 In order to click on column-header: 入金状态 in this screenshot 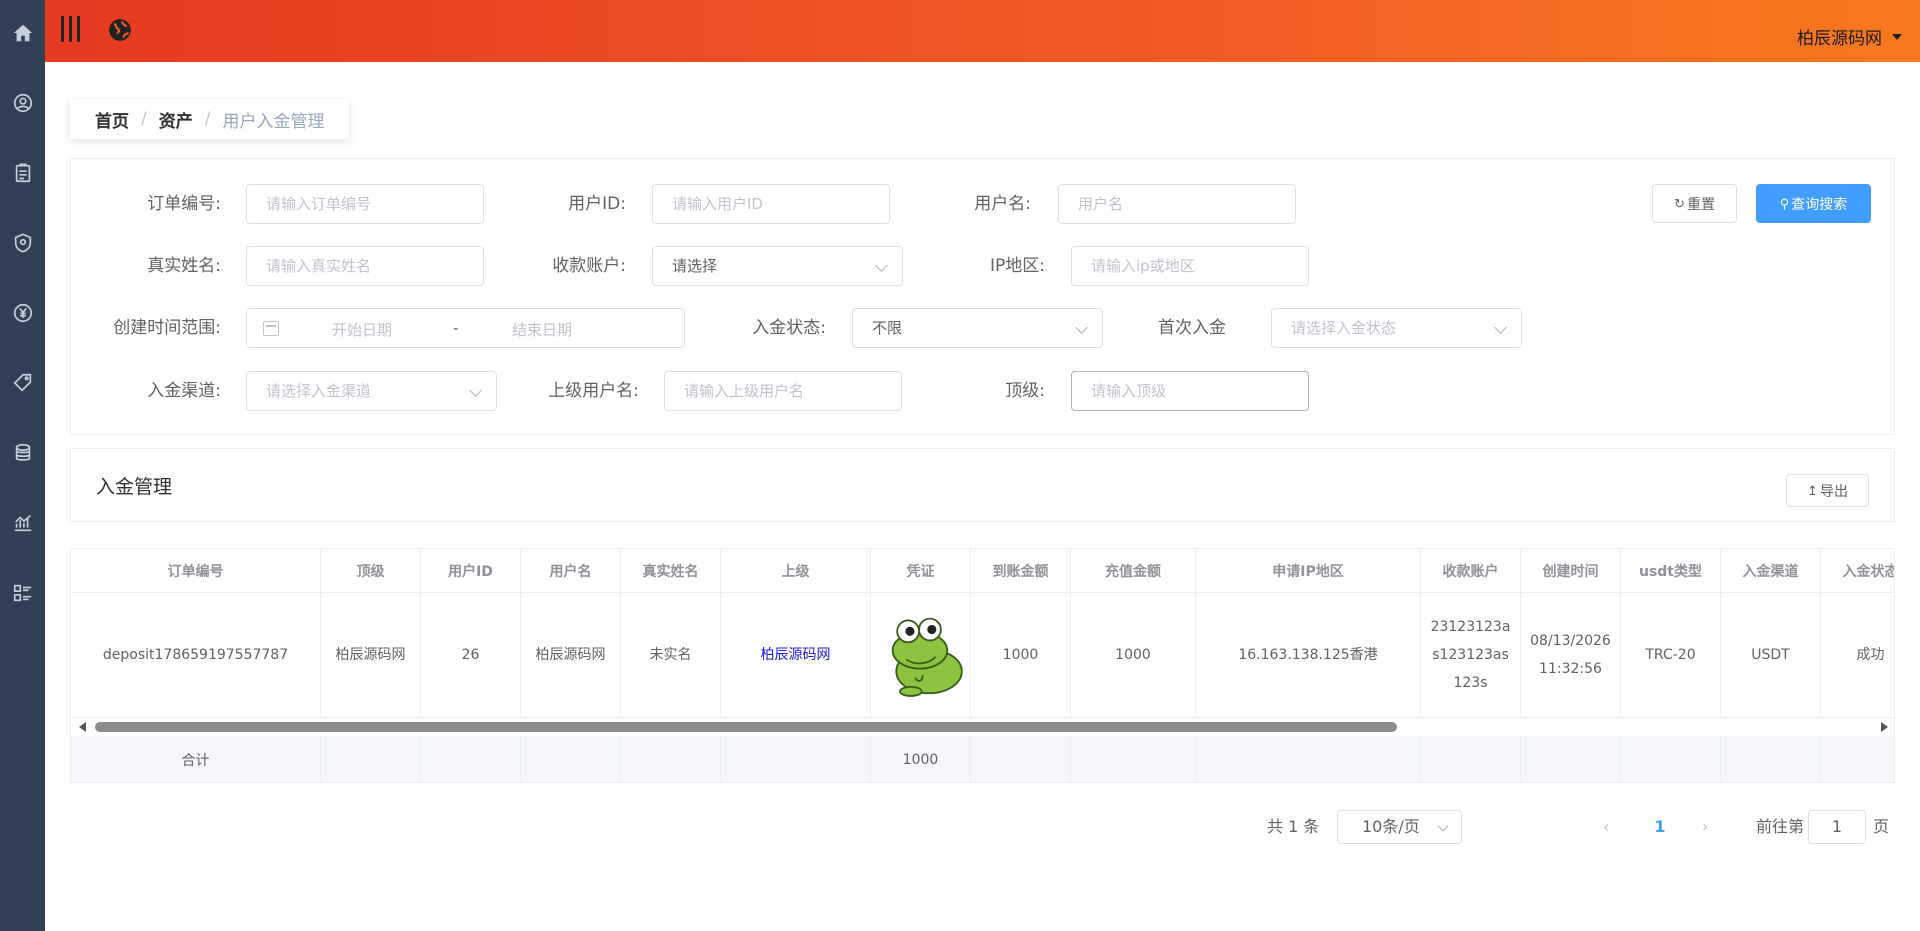, I will do `click(1857, 571)`.